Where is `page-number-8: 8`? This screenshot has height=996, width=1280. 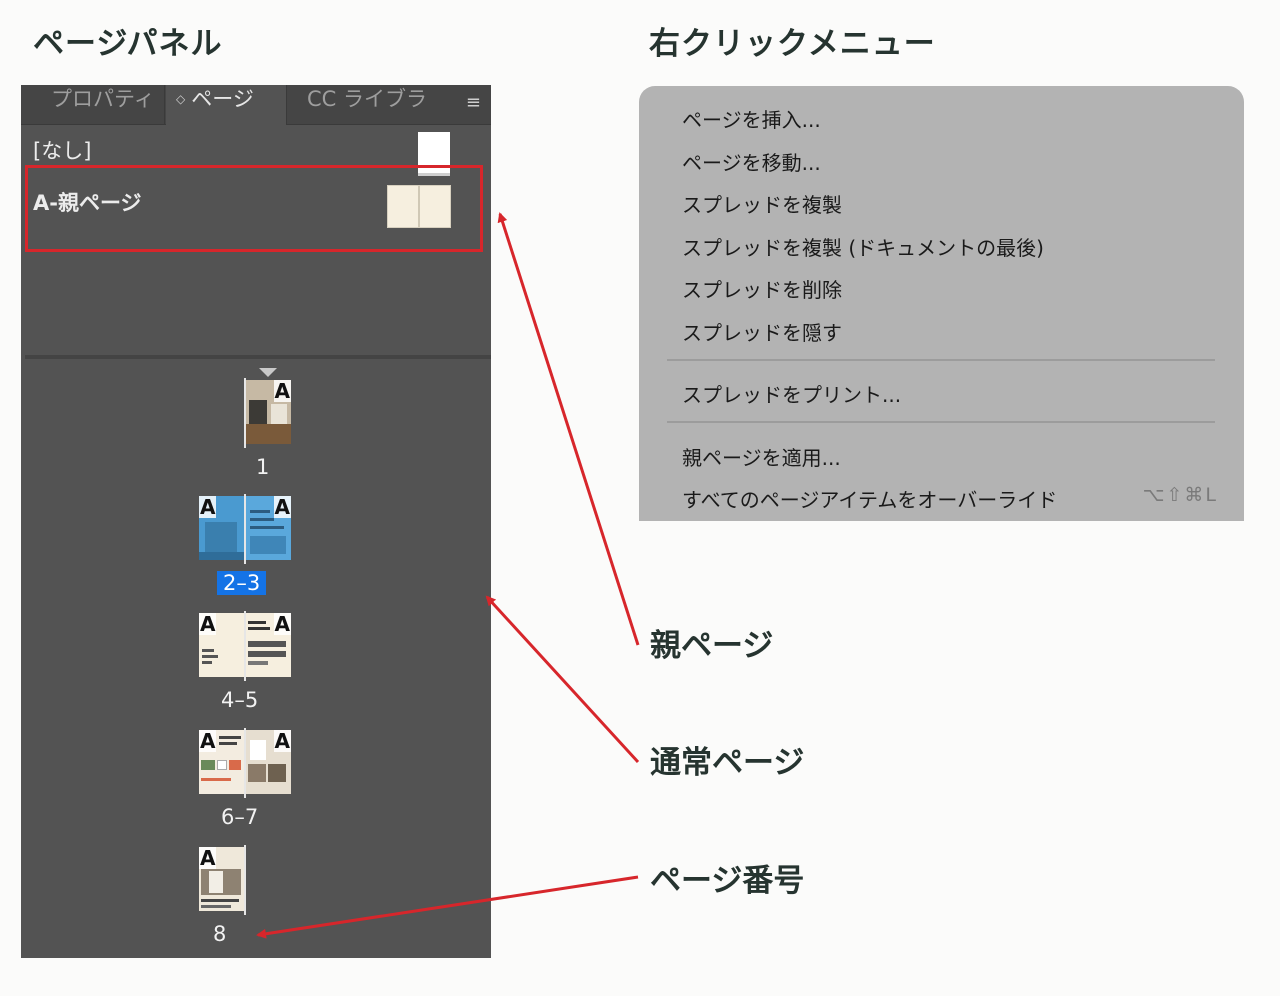
page-number-8: 8 is located at coordinates (219, 934).